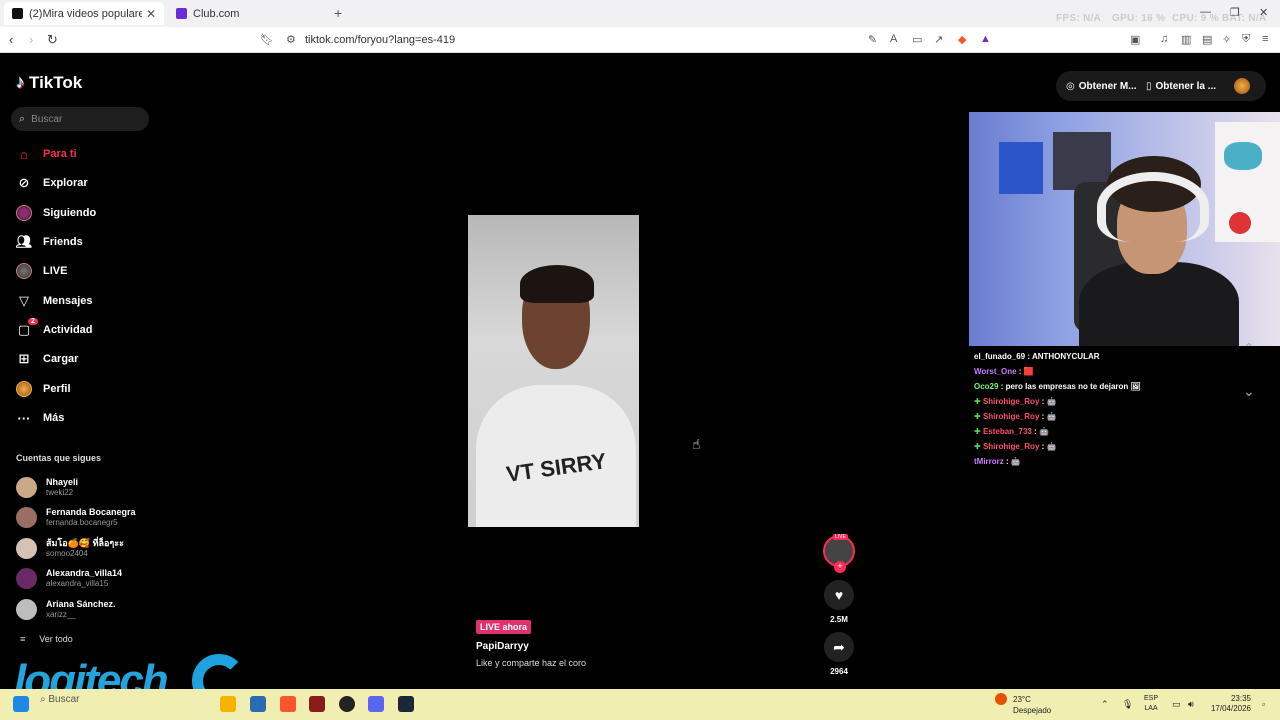  What do you see at coordinates (1235, 12) in the screenshot?
I see `restore-icon: ❐` at bounding box center [1235, 12].